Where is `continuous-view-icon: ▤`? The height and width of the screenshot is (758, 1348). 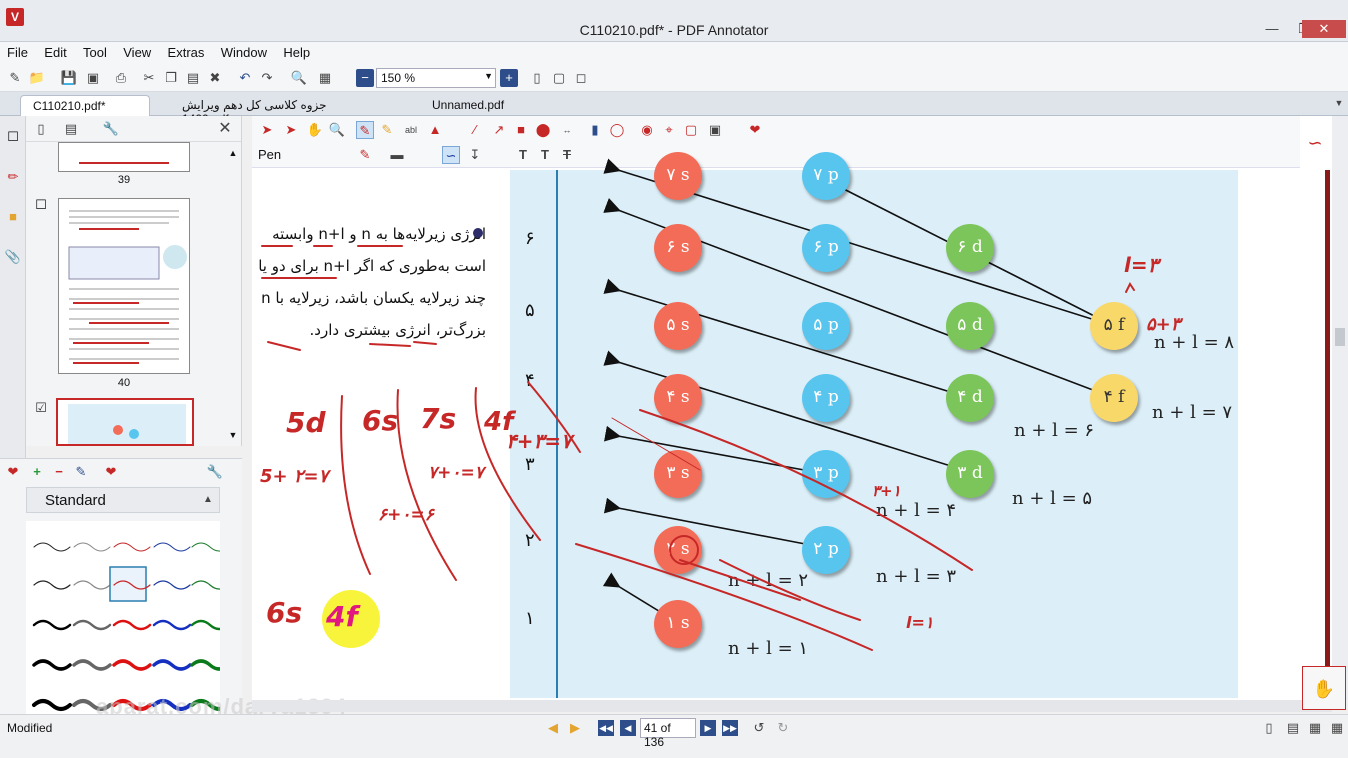 continuous-view-icon: ▤ is located at coordinates (1293, 728).